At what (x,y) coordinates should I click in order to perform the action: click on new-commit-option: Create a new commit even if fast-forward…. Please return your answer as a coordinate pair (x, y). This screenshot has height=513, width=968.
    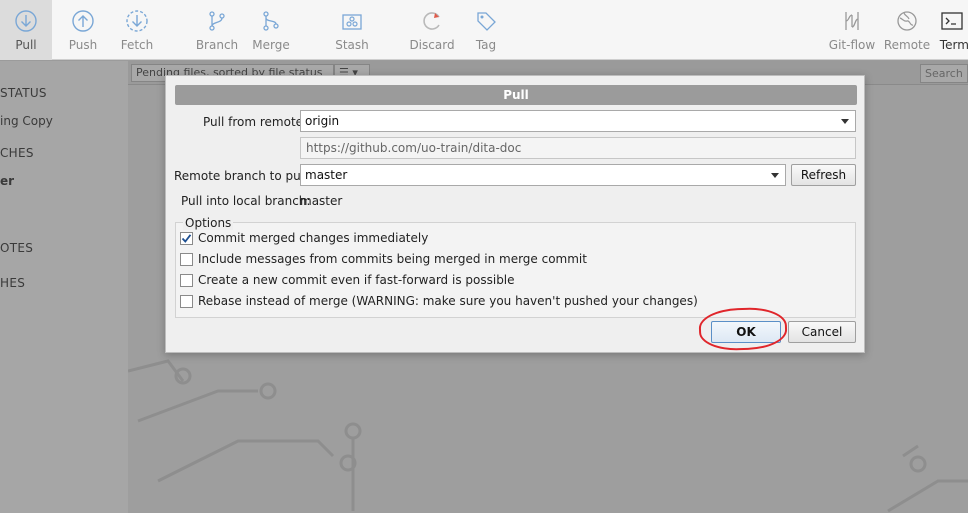
    Looking at the image, I should click on (347, 280).